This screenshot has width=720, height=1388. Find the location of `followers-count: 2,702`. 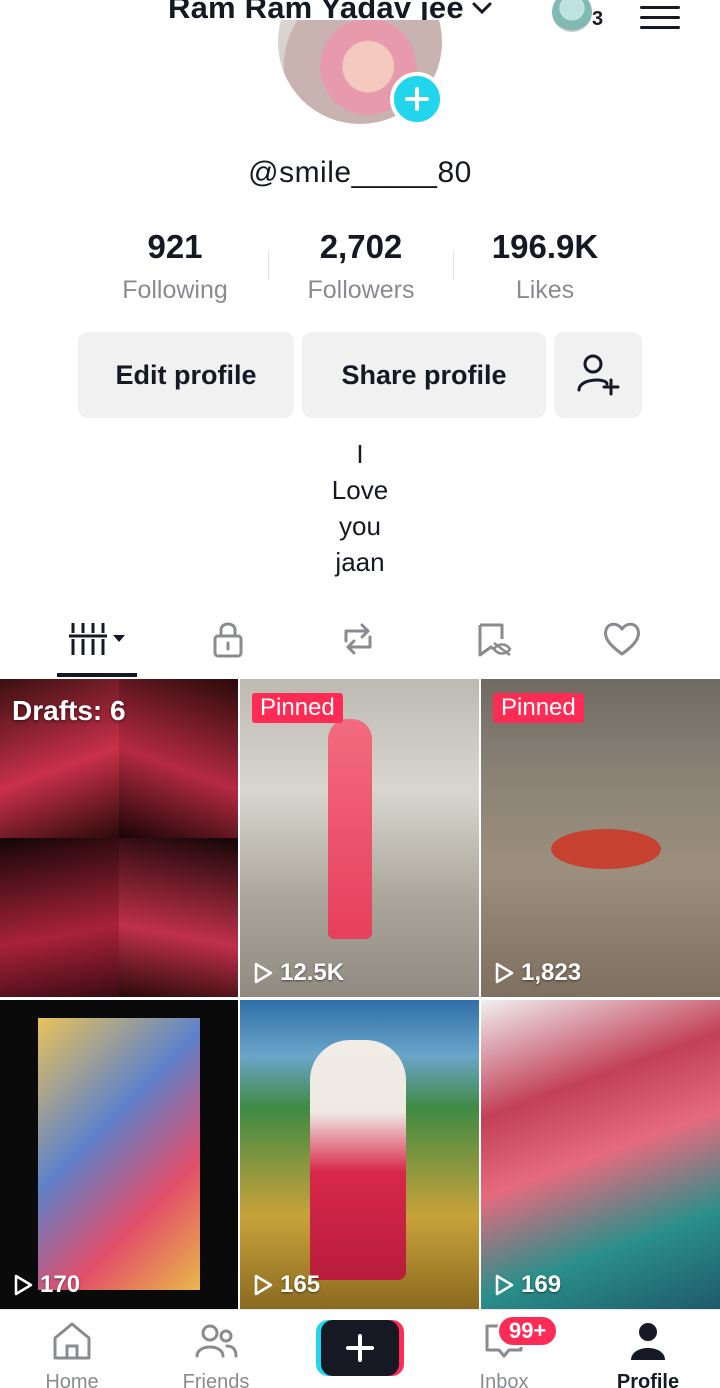

followers-count: 2,702 is located at coordinates (361, 246).